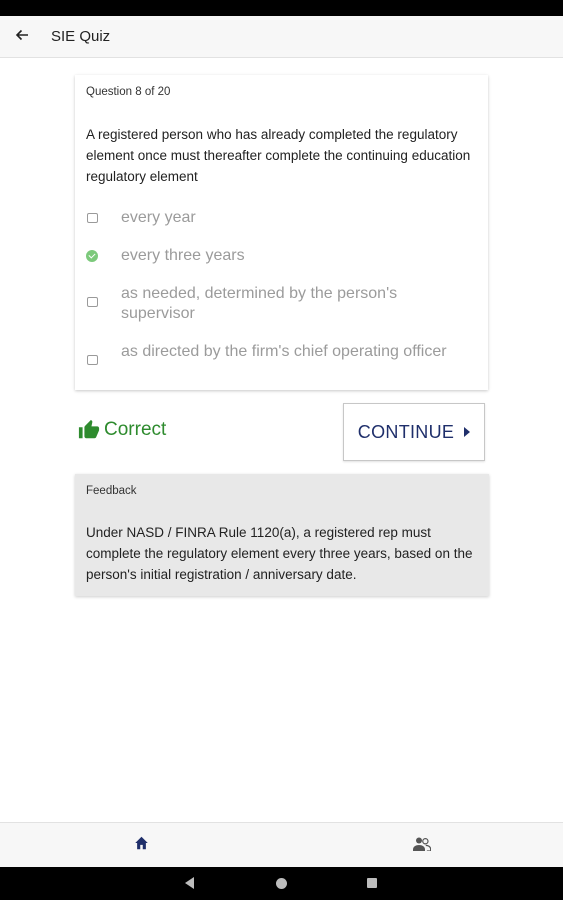  I want to click on result-text: Correct, so click(135, 429).